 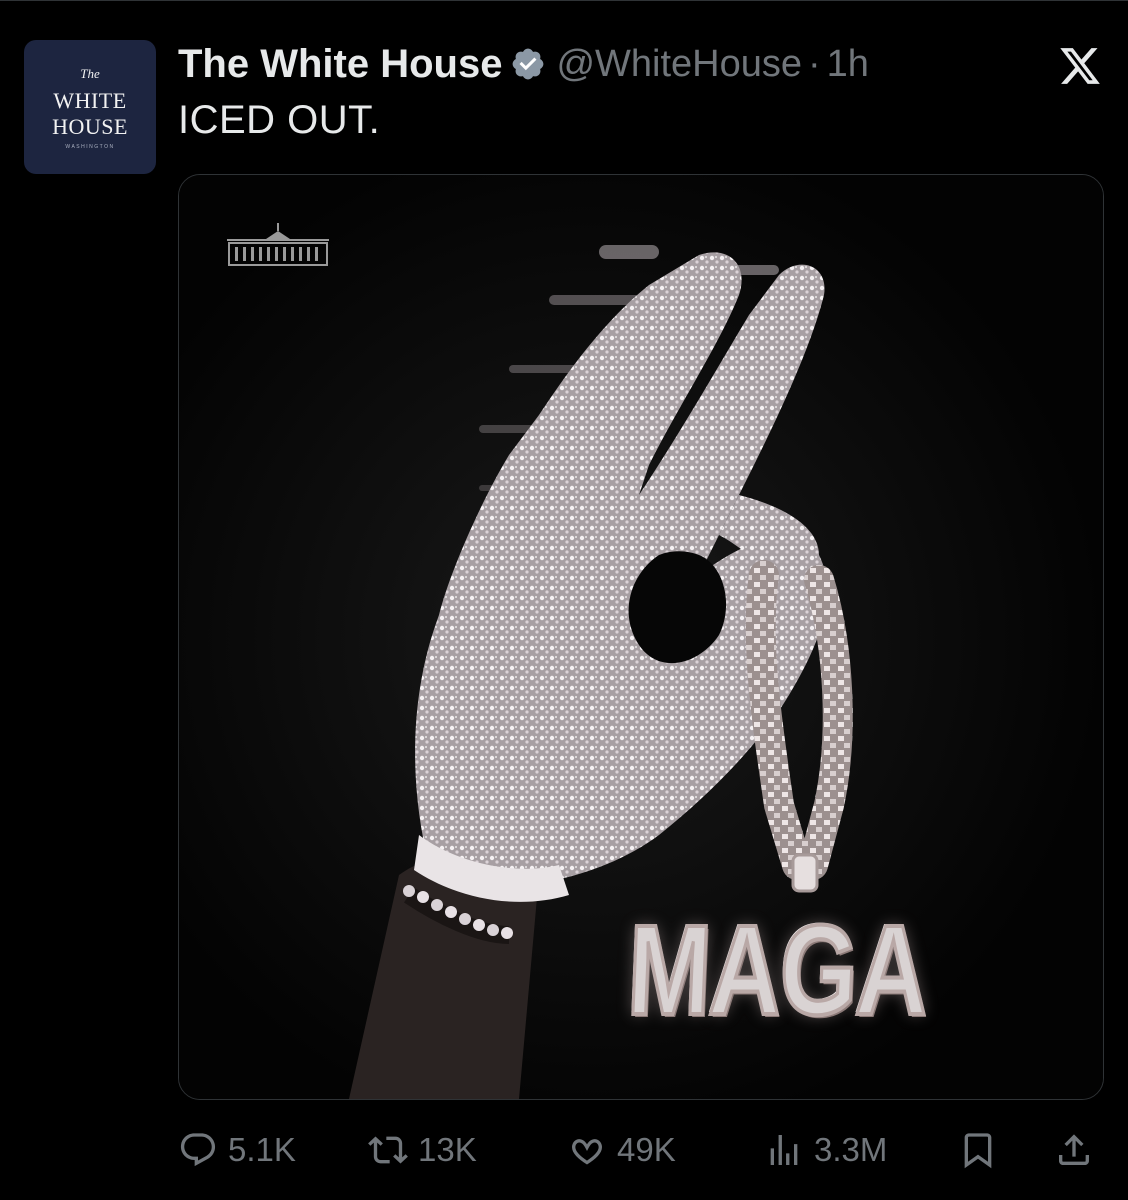 I want to click on share-button, so click(x=1074, y=1150).